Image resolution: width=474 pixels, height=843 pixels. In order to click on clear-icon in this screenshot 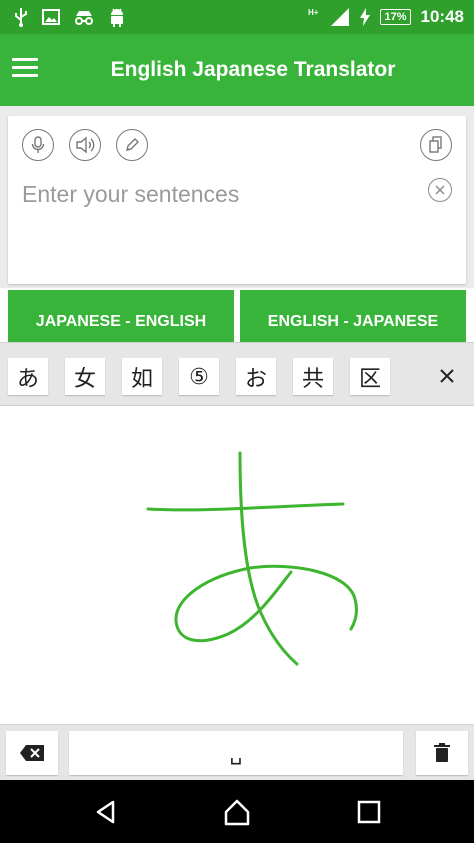, I will do `click(440, 190)`.